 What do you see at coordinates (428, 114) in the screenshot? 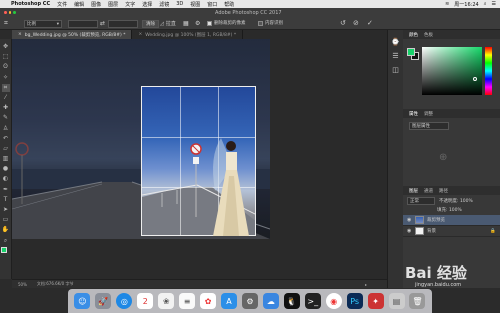
I see `tab-adjustments: 调整` at bounding box center [428, 114].